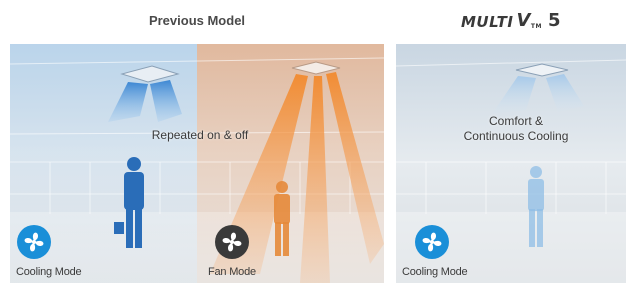 Image resolution: width=636 pixels, height=285 pixels. I want to click on previous-model-heading: Previous Model, so click(197, 20).